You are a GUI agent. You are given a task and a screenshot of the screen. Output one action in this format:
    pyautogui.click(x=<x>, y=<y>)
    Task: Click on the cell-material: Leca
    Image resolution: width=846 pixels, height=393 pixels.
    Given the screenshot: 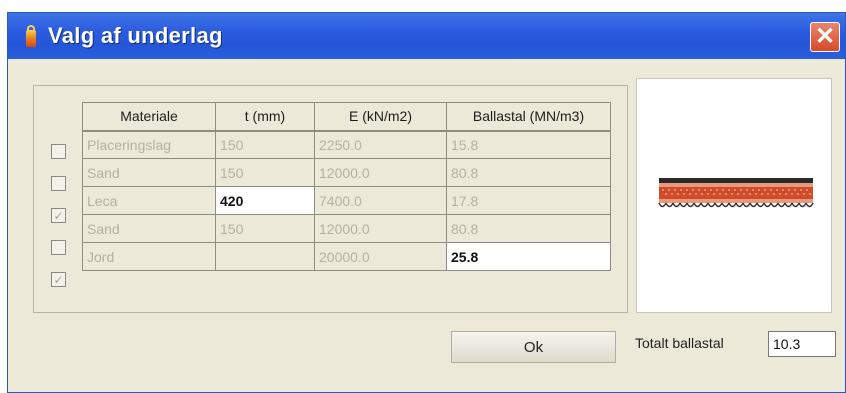 What is the action you would take?
    pyautogui.click(x=149, y=200)
    